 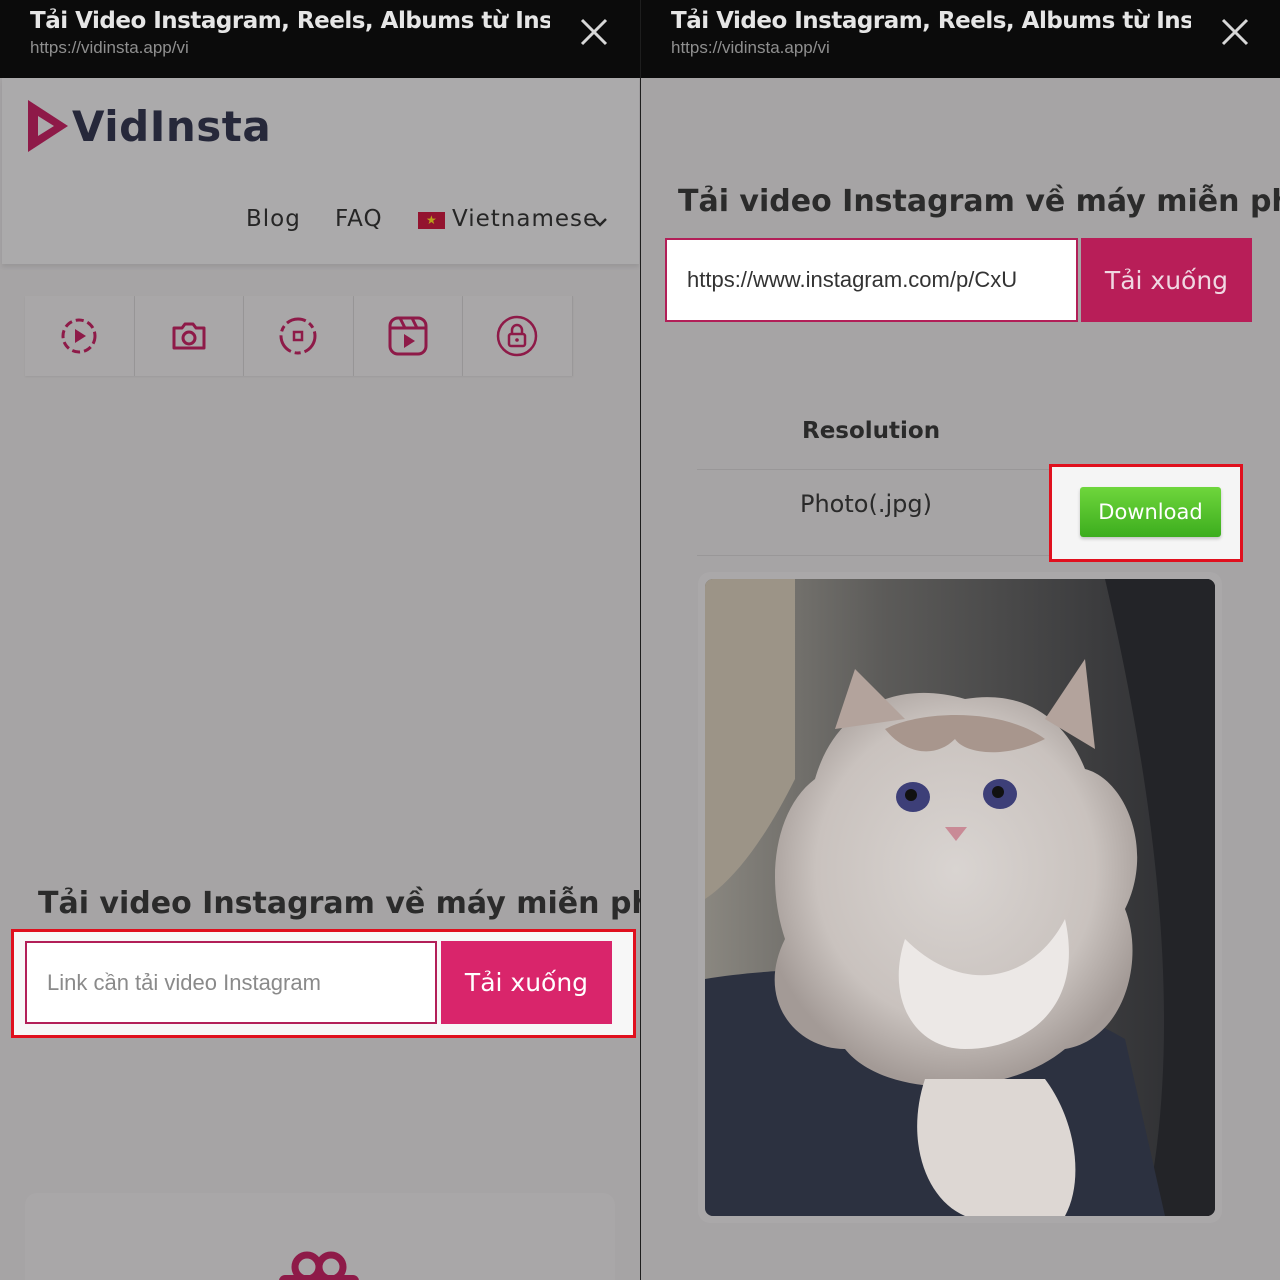 I want to click on vietnam-flag-icon: ★, so click(x=431, y=220).